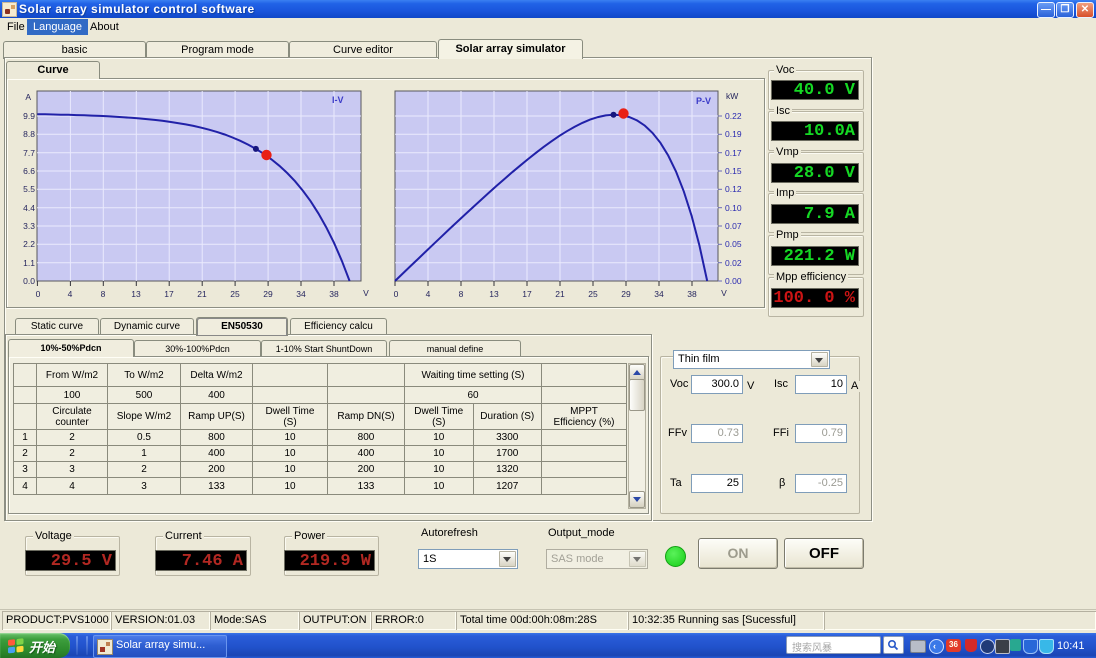 The width and height of the screenshot is (1096, 658). What do you see at coordinates (28, 97) in the screenshot?
I see `svg-text: A` at bounding box center [28, 97].